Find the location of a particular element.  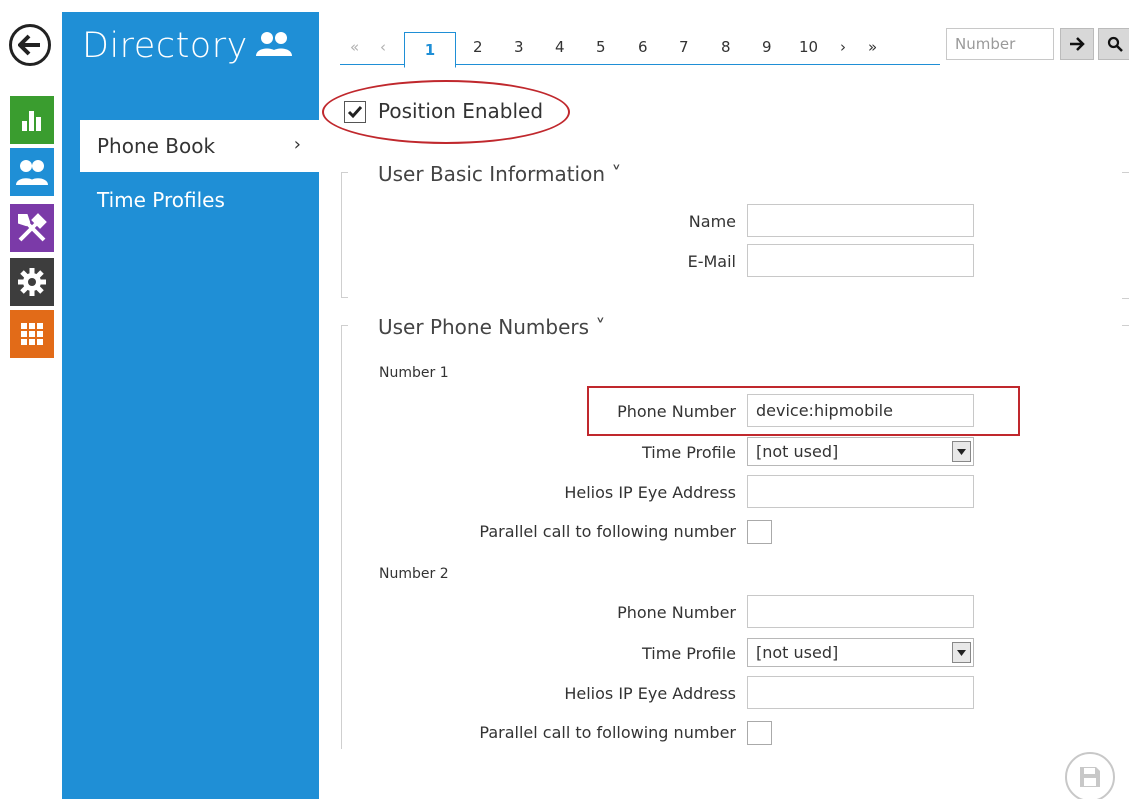

pager-first: « is located at coordinates (354, 47).